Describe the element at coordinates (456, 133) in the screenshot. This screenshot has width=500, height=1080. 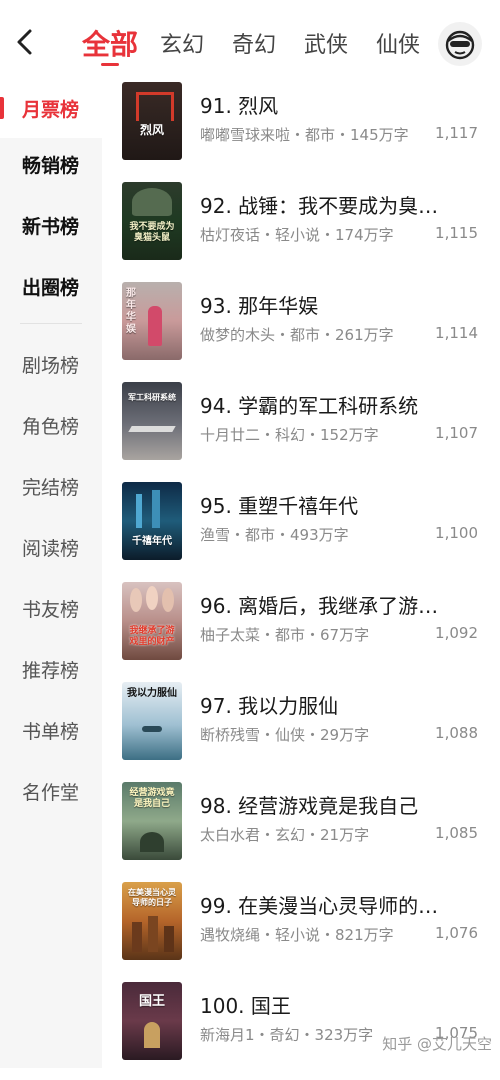
I see `vote-count: 1,117` at that location.